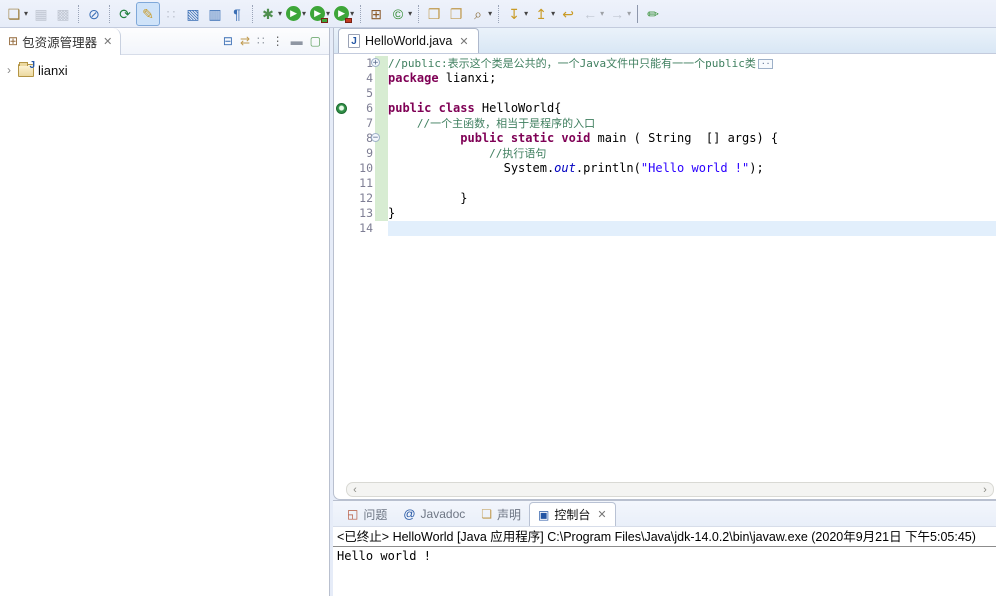 This screenshot has width=996, height=596. Describe the element at coordinates (110, 13) in the screenshot. I see `toolbar-separator` at that location.